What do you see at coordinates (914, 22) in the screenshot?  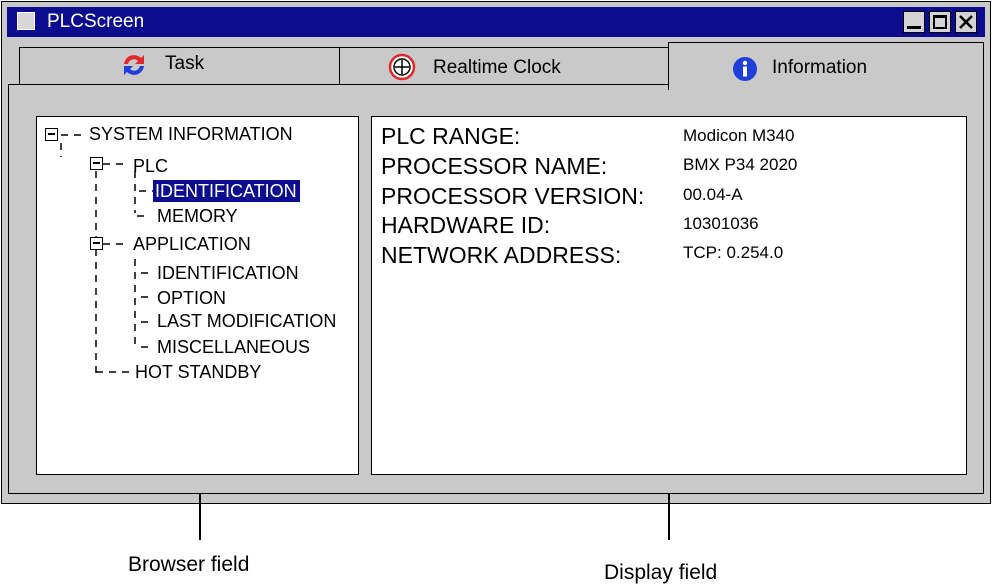 I see `minimize-button` at bounding box center [914, 22].